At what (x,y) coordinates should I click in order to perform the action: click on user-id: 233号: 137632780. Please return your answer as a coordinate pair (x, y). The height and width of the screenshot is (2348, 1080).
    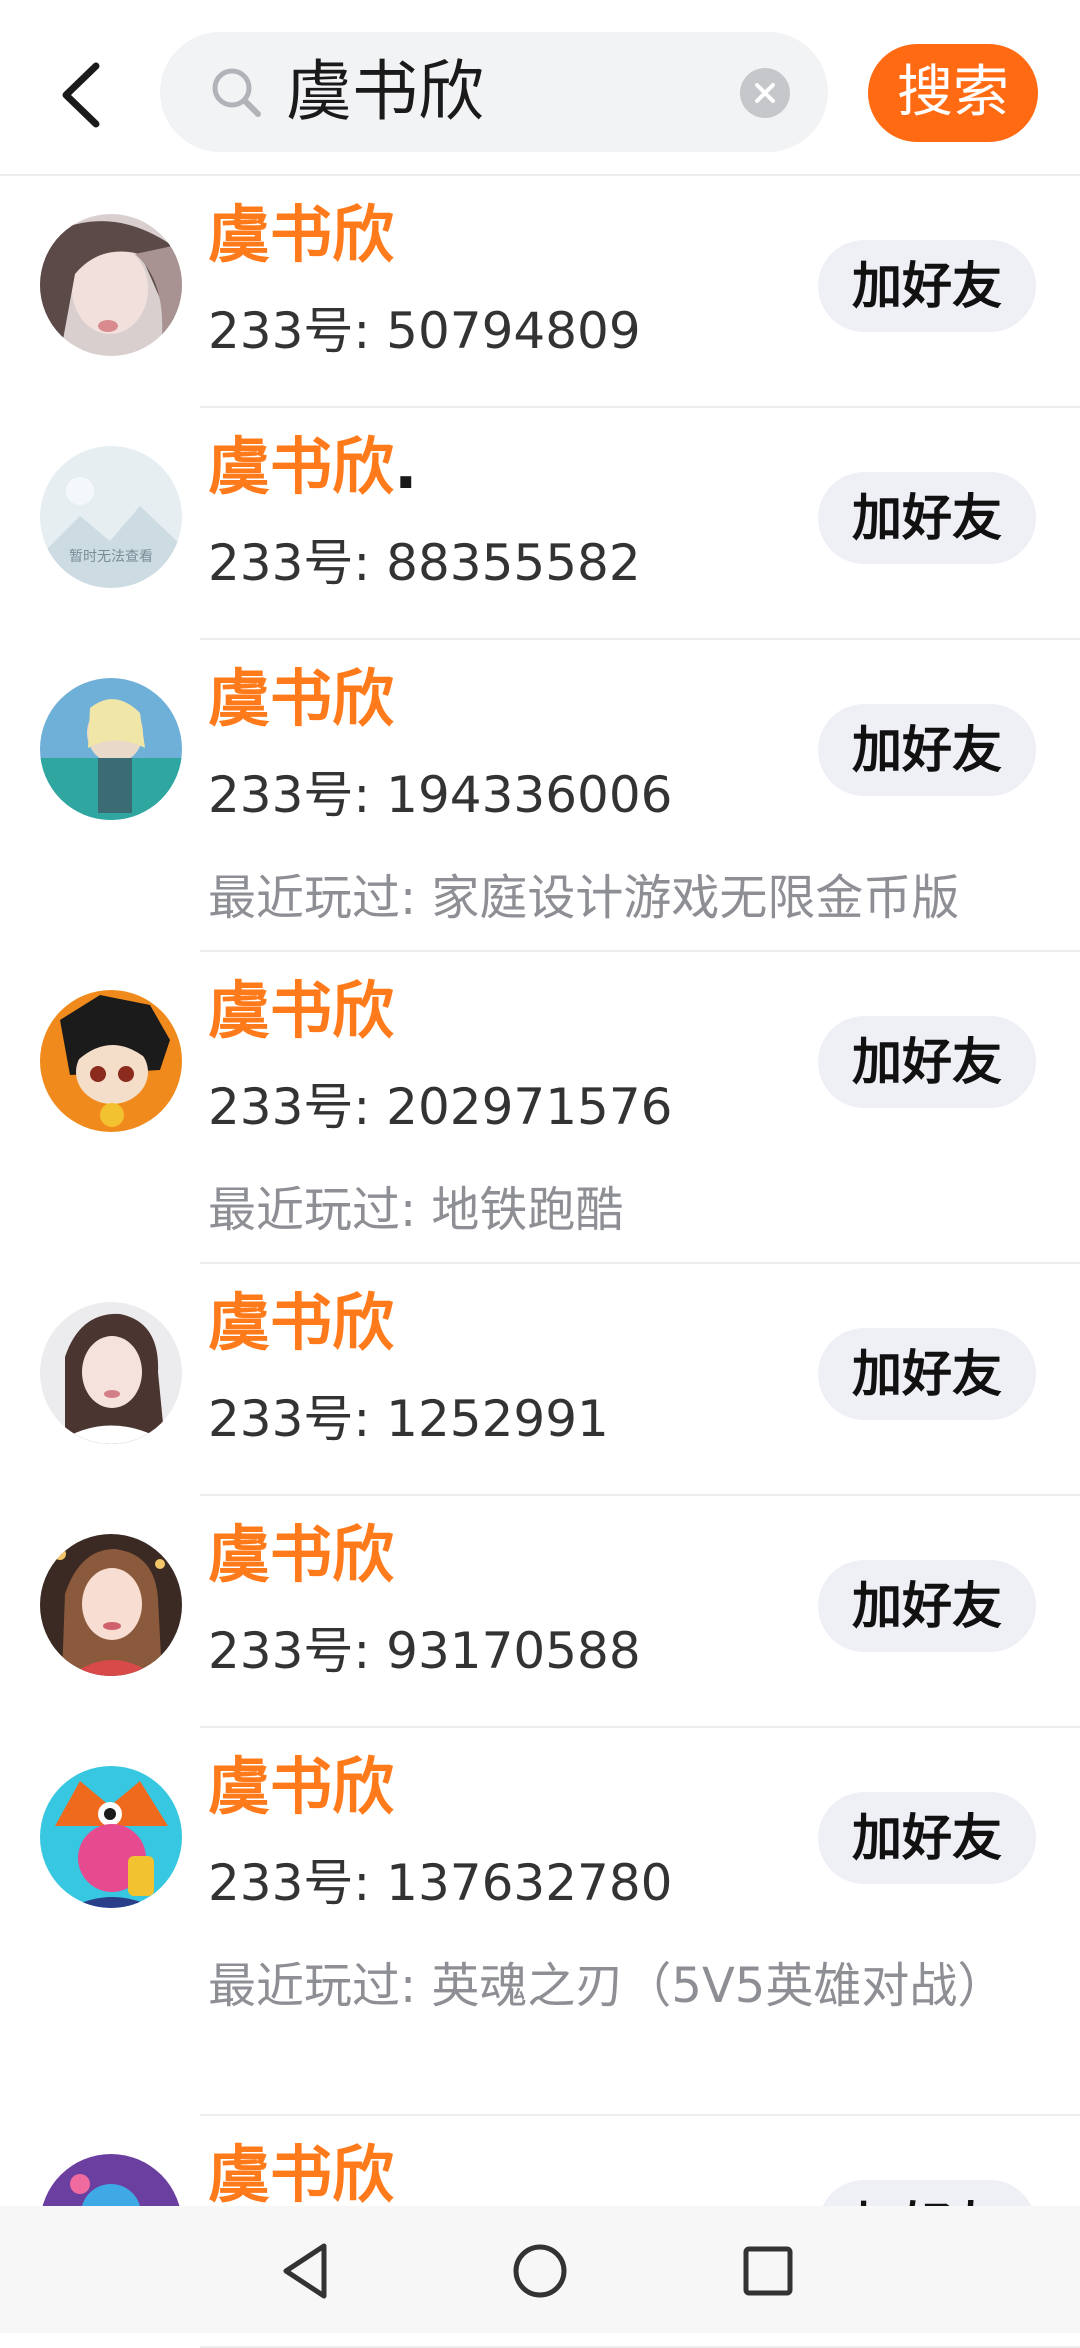
    Looking at the image, I should click on (440, 1883).